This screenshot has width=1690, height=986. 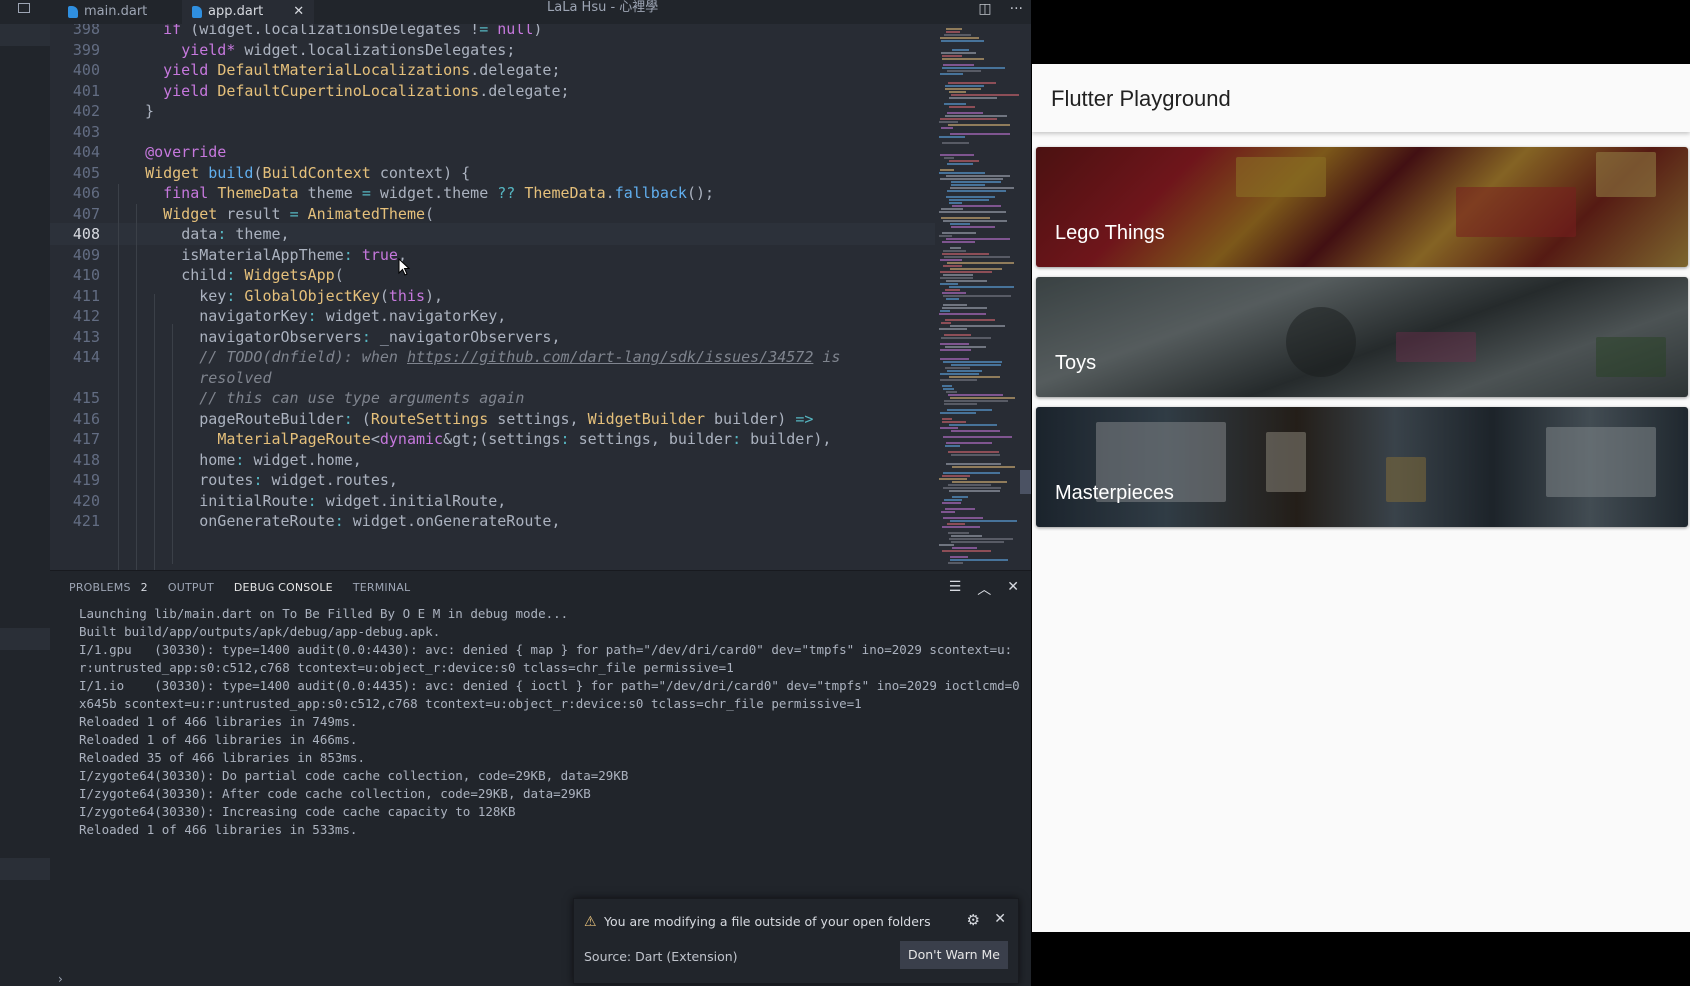 I want to click on tab-debug-console: DEBUG CONSOLE, so click(x=283, y=590).